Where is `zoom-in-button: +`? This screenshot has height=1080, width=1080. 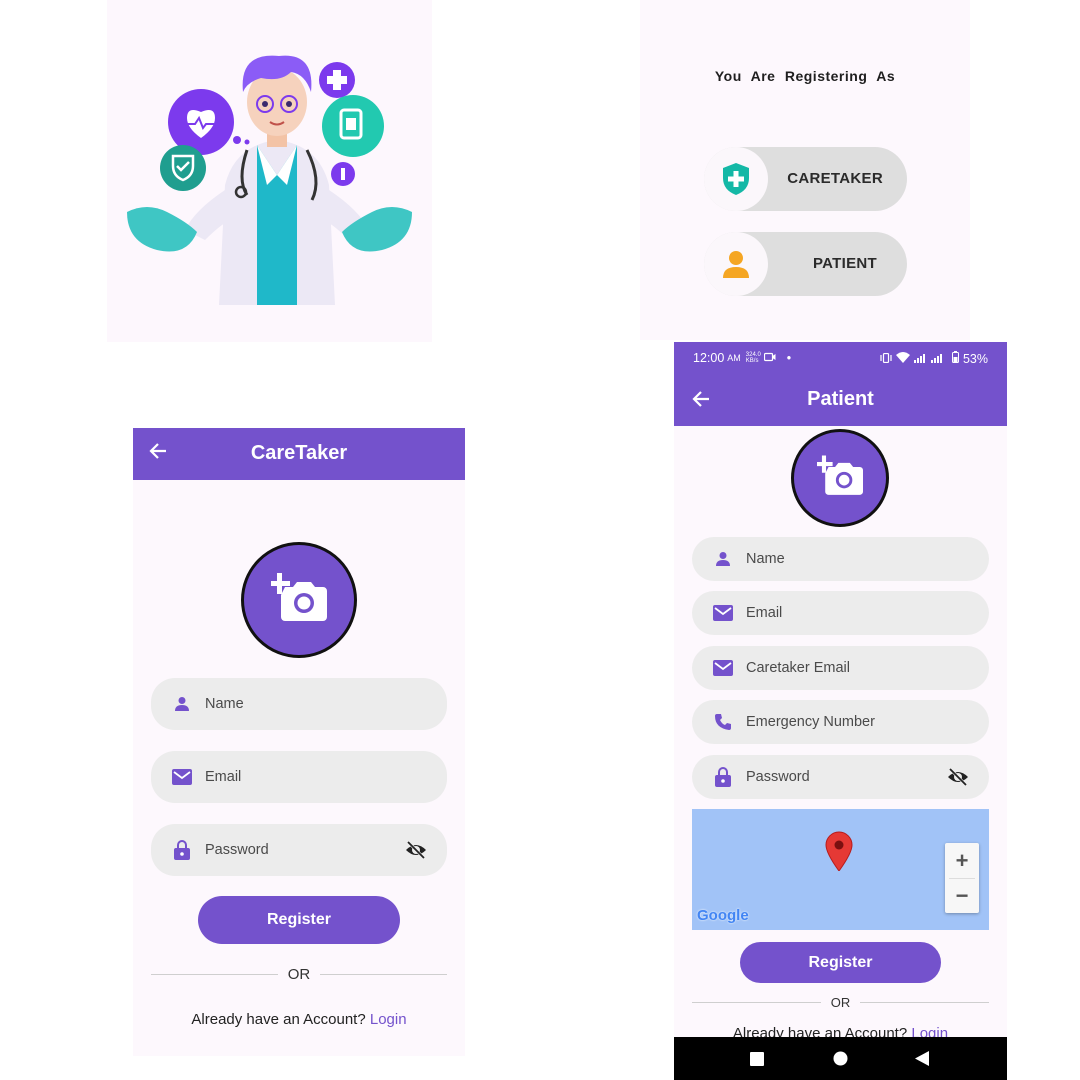 zoom-in-button: + is located at coordinates (962, 860).